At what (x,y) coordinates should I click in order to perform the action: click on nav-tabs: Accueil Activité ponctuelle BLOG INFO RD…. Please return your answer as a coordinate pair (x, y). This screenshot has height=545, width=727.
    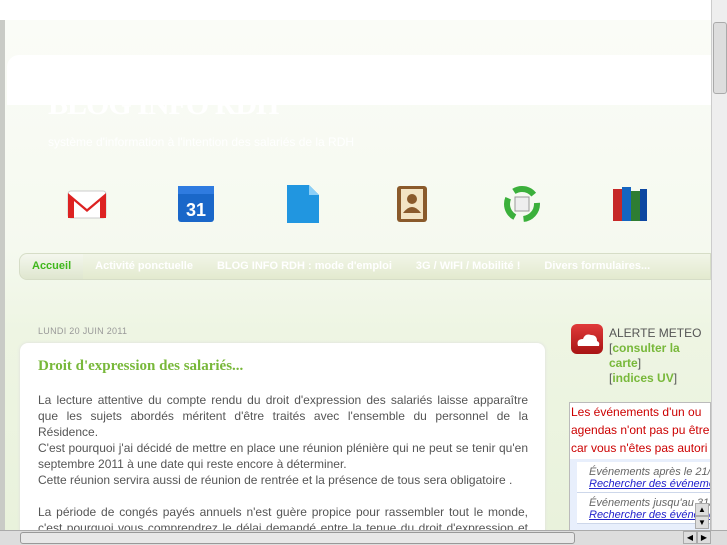
    Looking at the image, I should click on (365, 266).